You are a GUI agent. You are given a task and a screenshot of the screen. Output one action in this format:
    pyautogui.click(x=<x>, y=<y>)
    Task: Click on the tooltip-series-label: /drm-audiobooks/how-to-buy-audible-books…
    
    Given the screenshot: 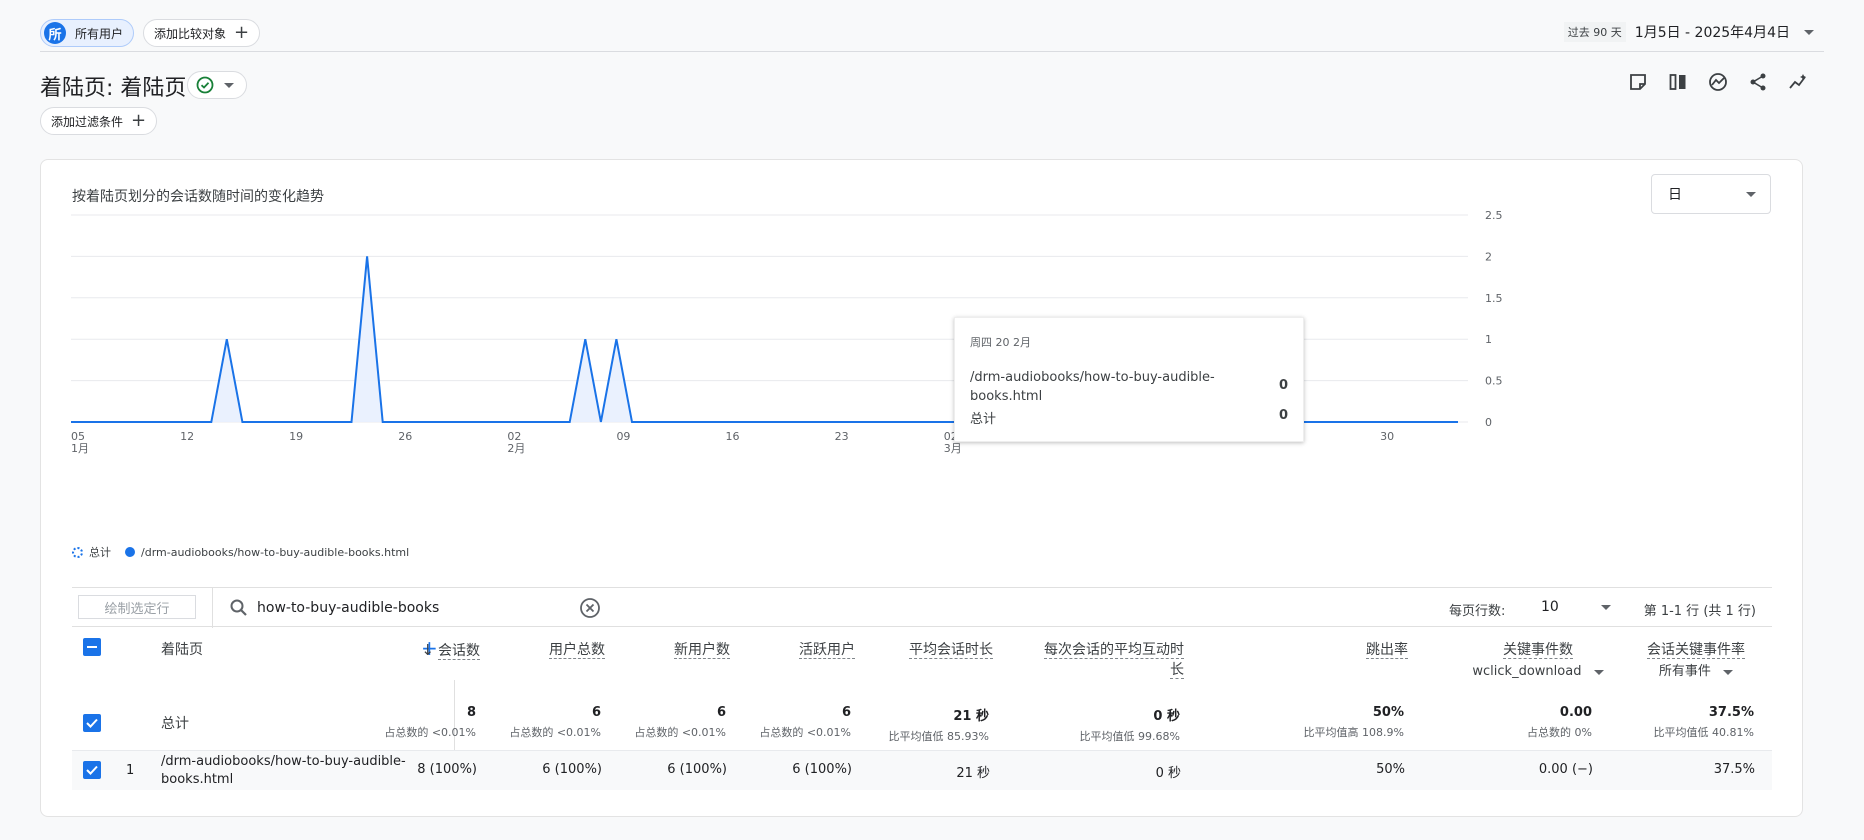 What is the action you would take?
    pyautogui.click(x=1092, y=387)
    